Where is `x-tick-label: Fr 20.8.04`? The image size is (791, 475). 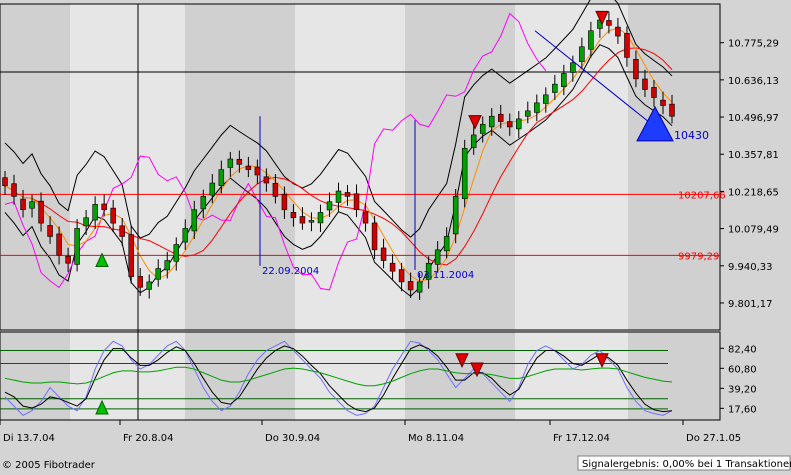 x-tick-label: Fr 20.8.04 is located at coordinates (148, 438).